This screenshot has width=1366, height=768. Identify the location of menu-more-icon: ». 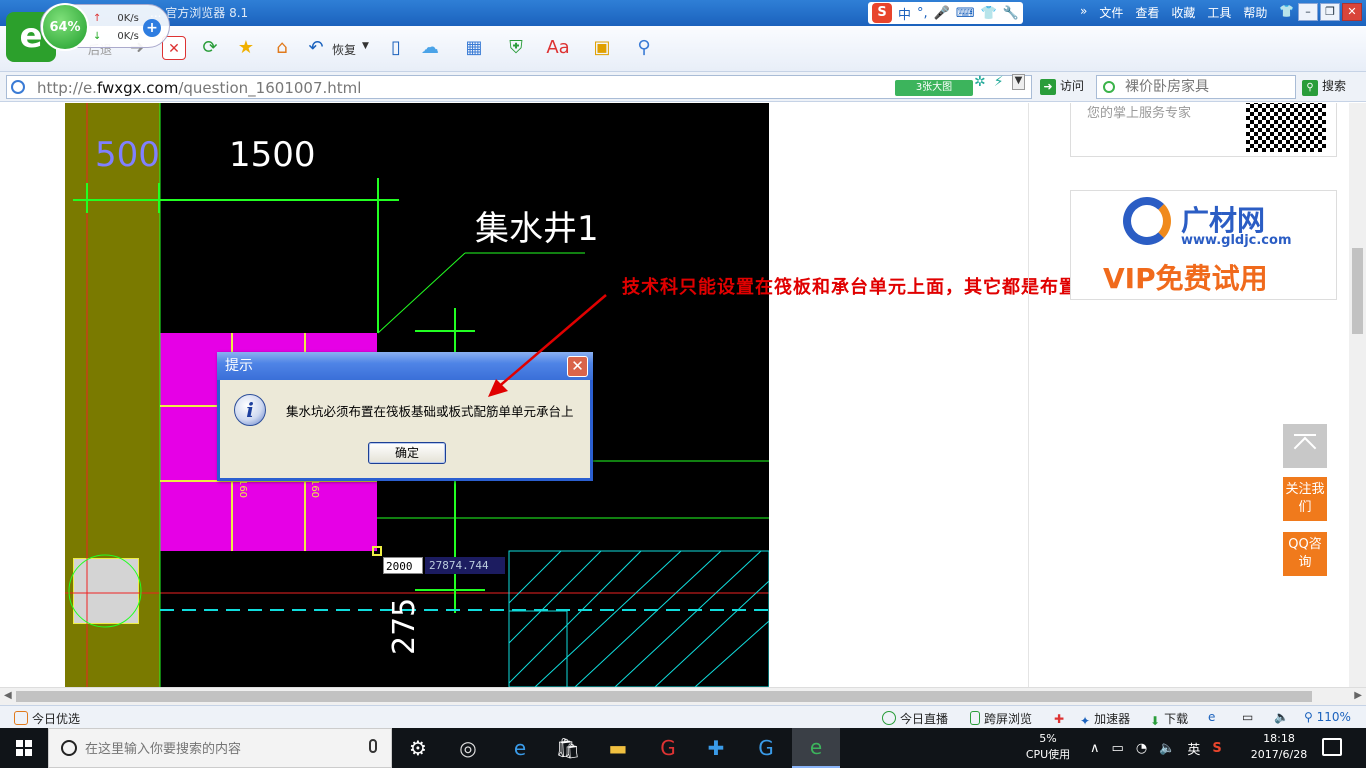
(1083, 12).